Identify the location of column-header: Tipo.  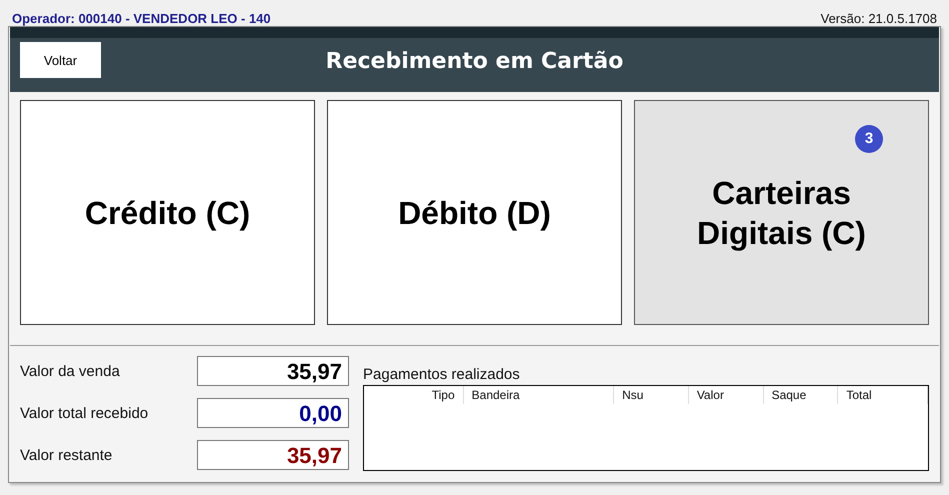
(414, 395).